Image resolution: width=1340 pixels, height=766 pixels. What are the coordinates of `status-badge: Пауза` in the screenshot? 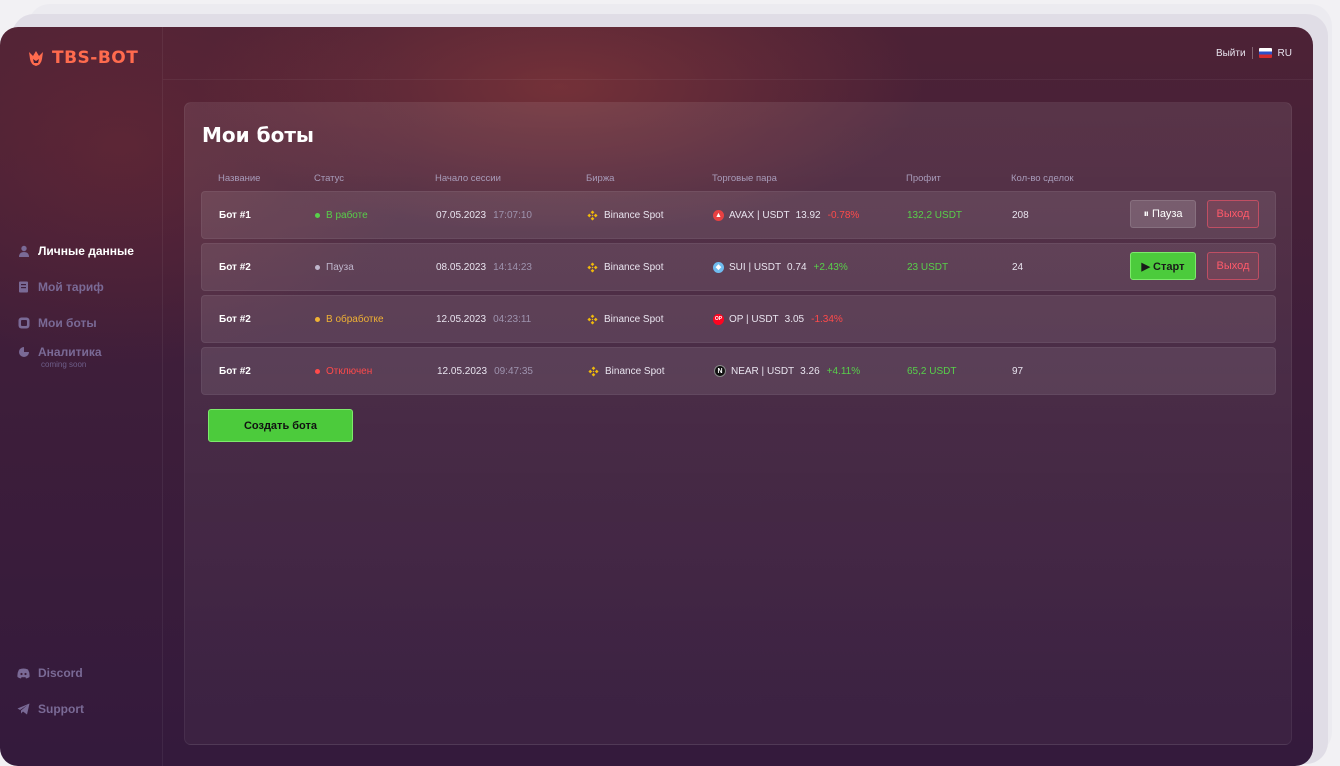 It's located at (334, 267).